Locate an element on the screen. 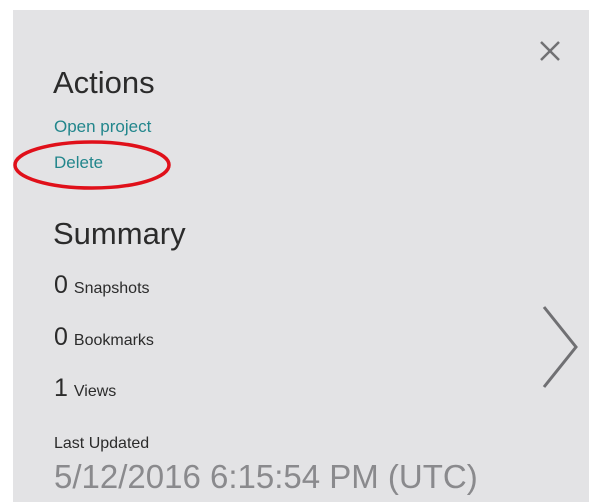  views-count: 1 is located at coordinates (61, 388).